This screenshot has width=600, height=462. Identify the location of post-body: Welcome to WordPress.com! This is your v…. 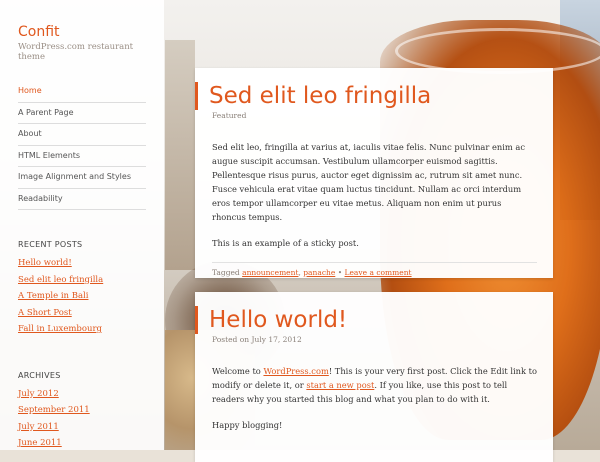
(374, 398).